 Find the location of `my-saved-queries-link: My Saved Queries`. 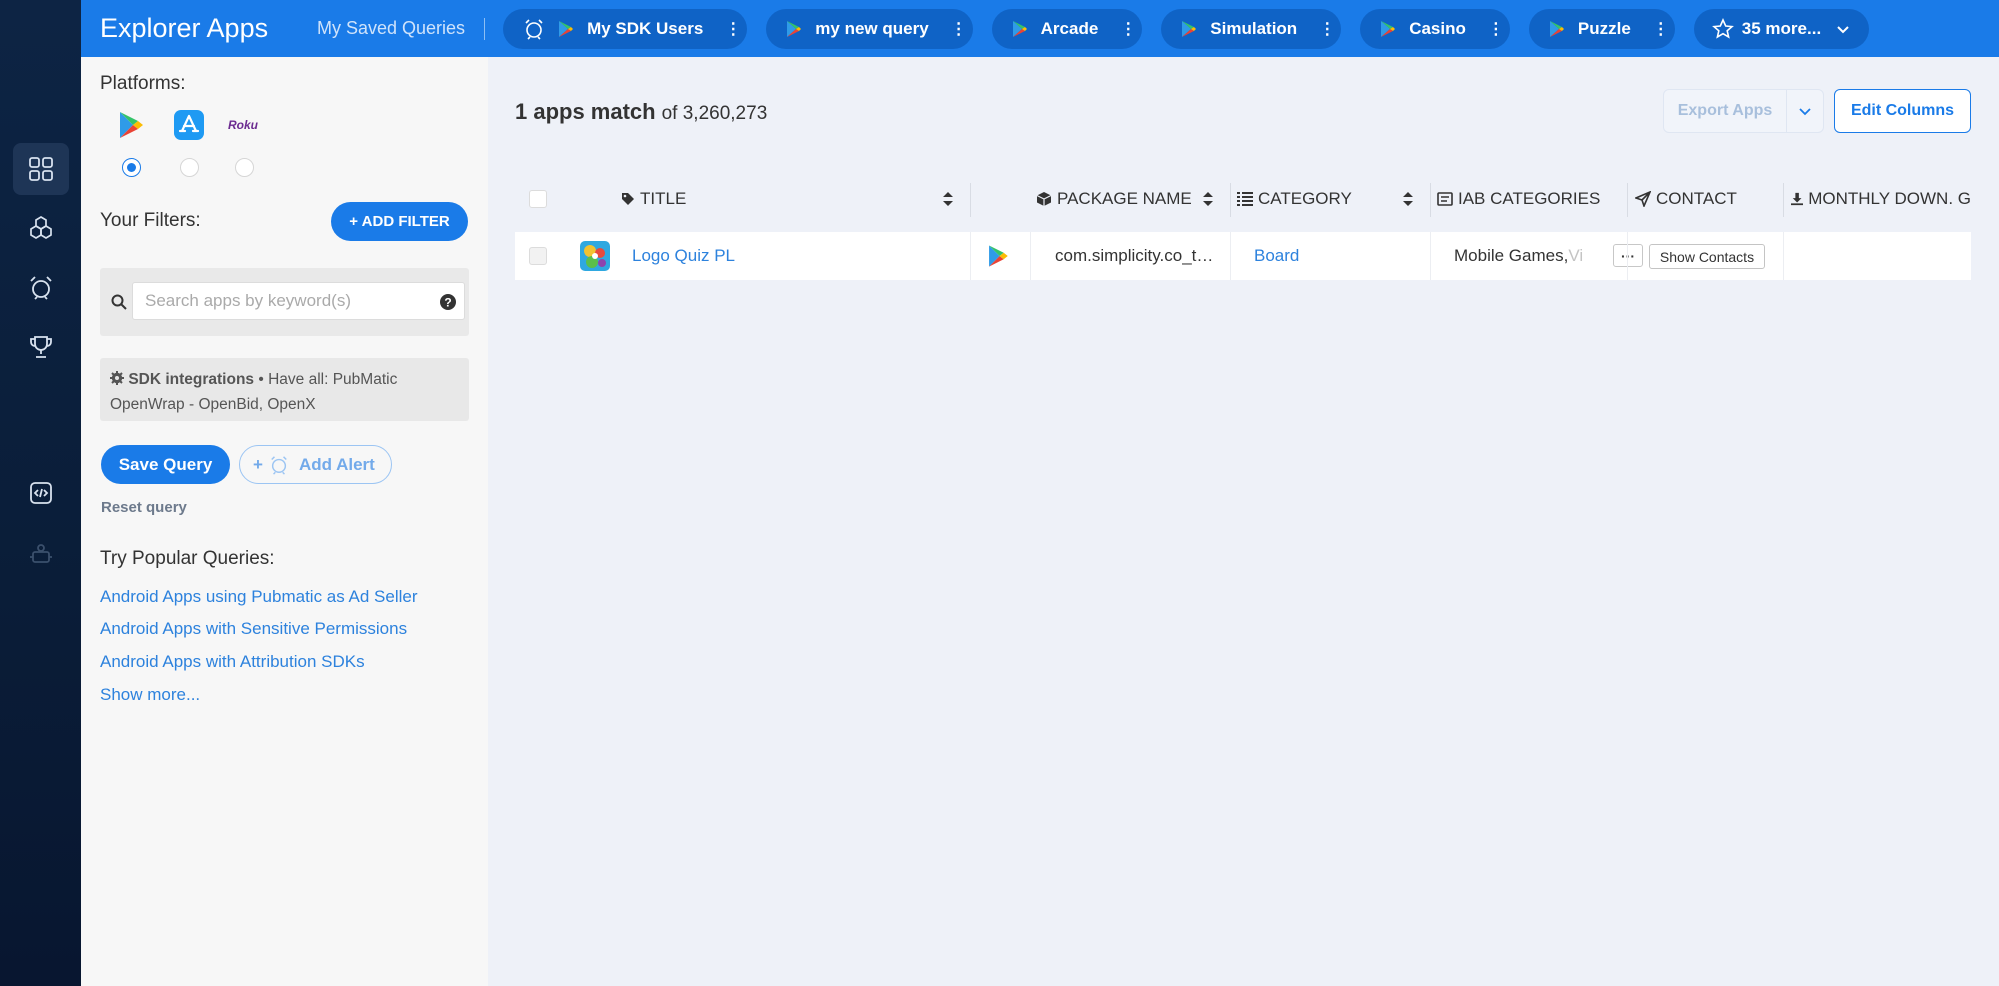

my-saved-queries-link: My Saved Queries is located at coordinates (391, 28).